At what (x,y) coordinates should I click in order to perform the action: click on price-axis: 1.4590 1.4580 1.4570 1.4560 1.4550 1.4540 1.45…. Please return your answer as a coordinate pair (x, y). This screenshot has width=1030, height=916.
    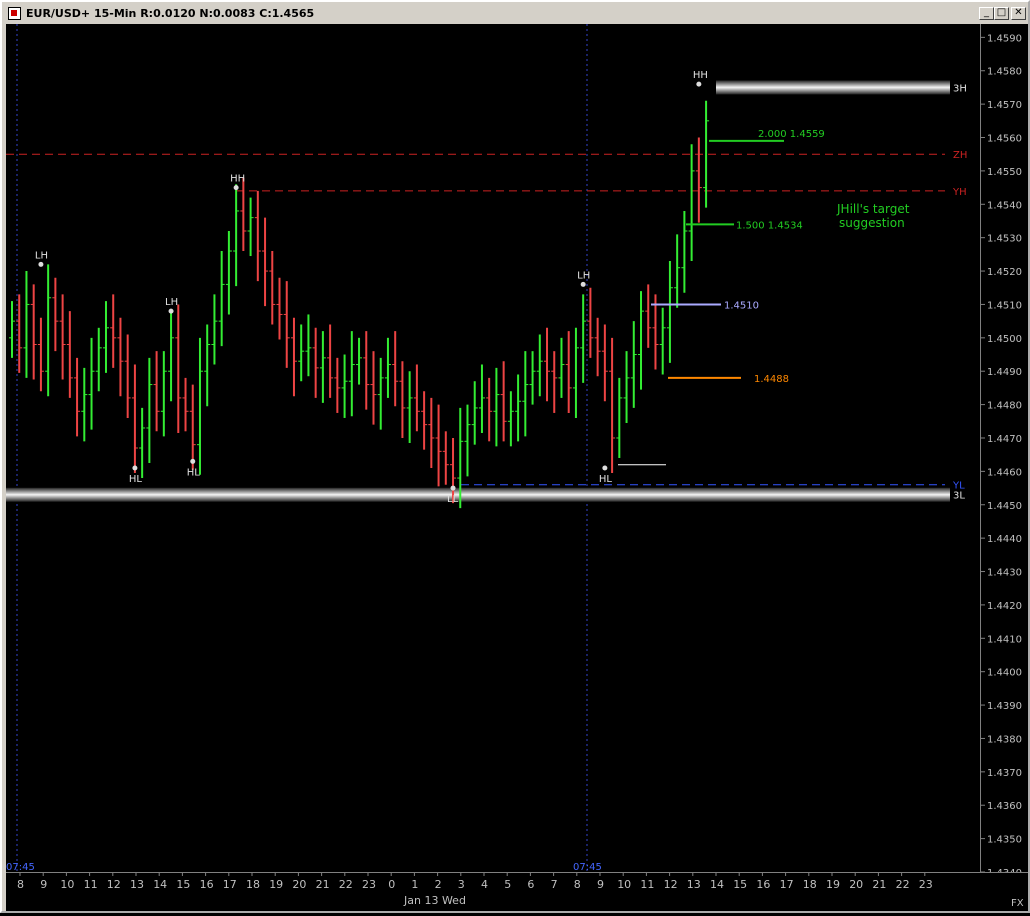
    Looking at the image, I should click on (999, 451).